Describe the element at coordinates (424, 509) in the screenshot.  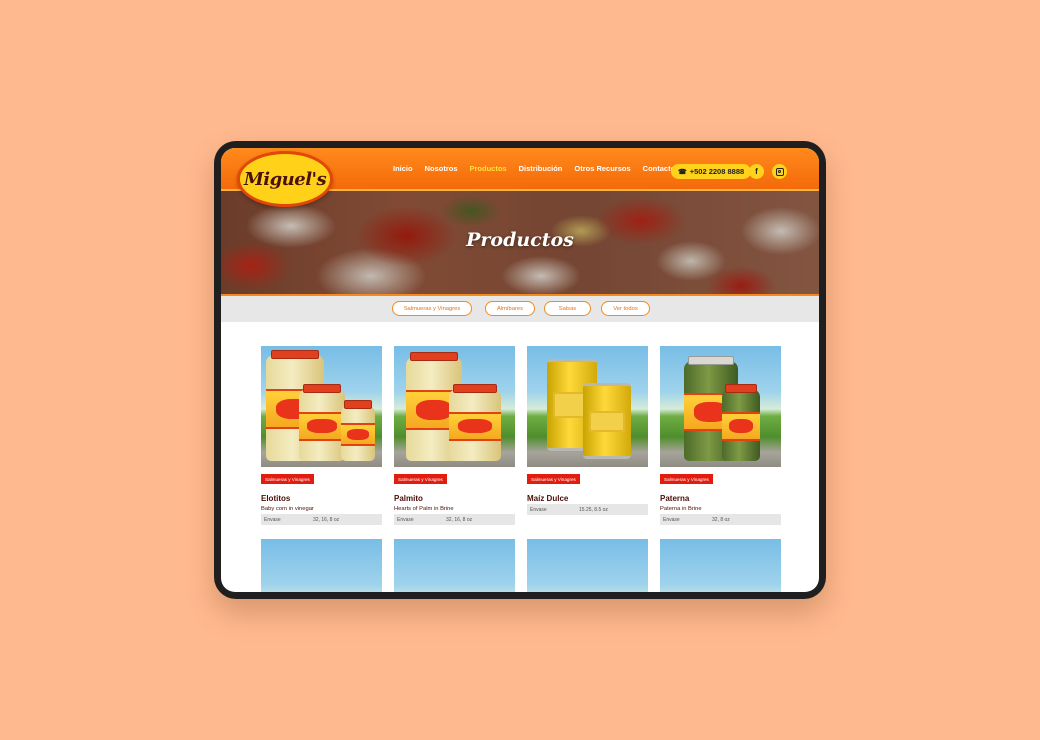
I see `product-description: Hearts of Palm in Brine` at that location.